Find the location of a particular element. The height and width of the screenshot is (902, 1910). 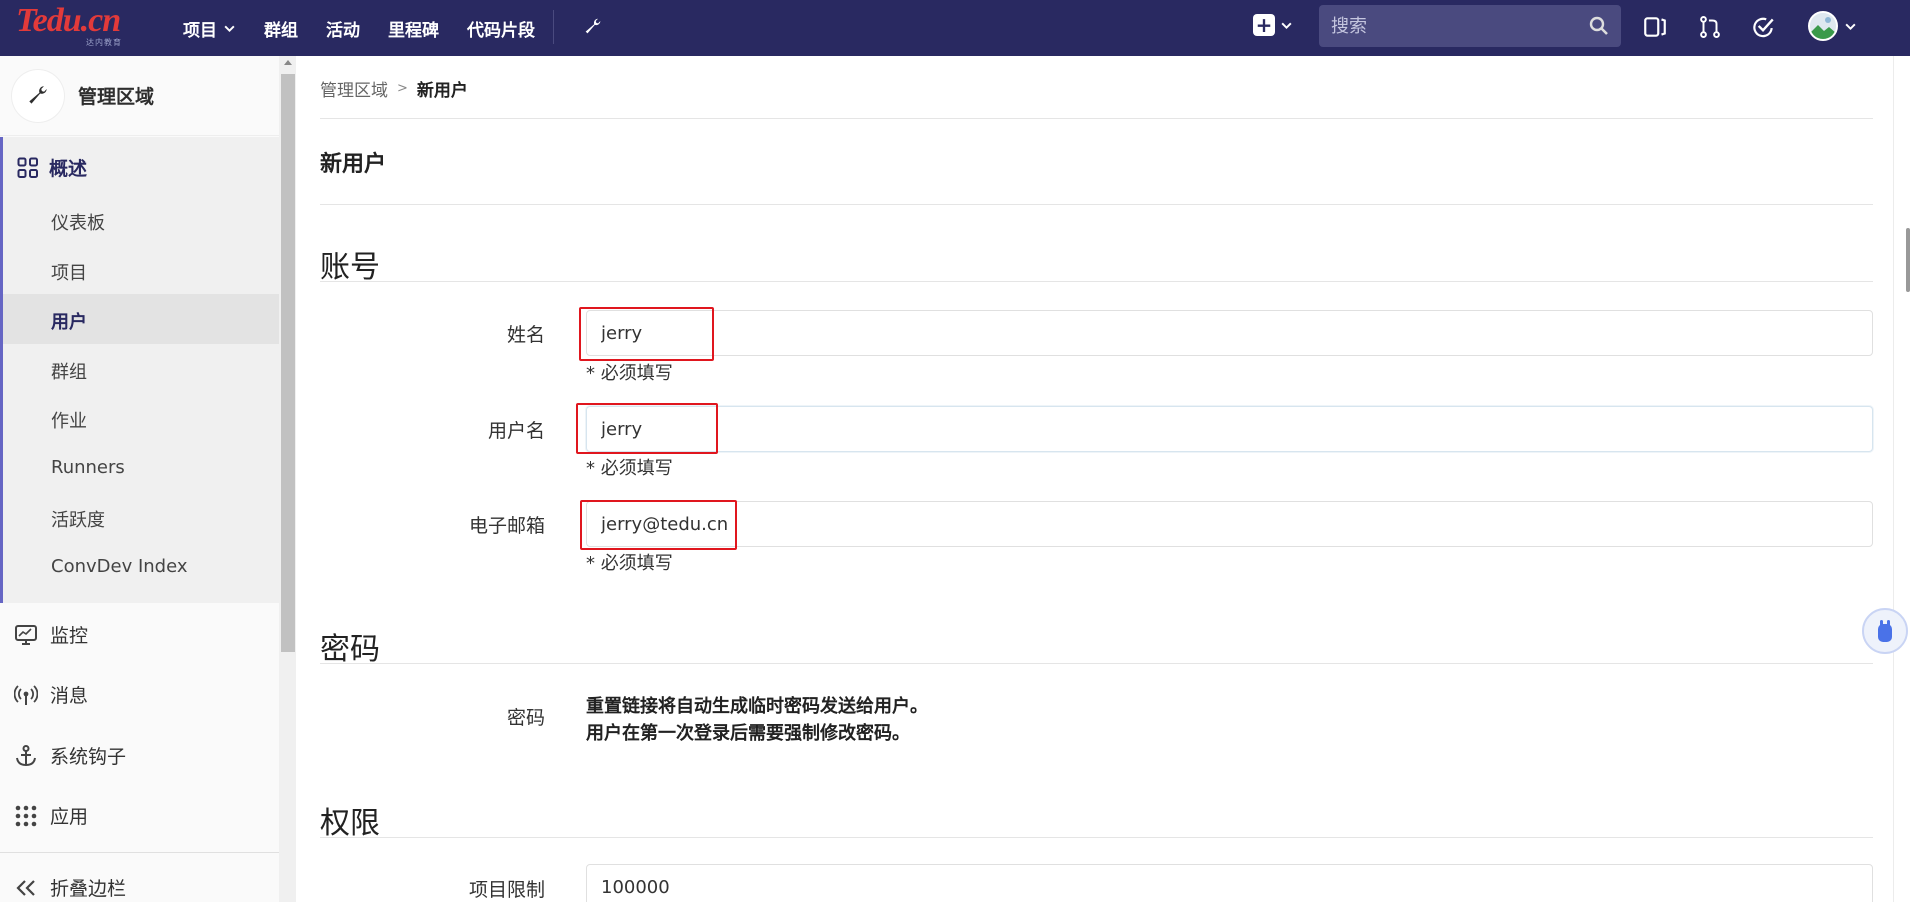

sidebar-scrollbar-thumb is located at coordinates (288, 363).